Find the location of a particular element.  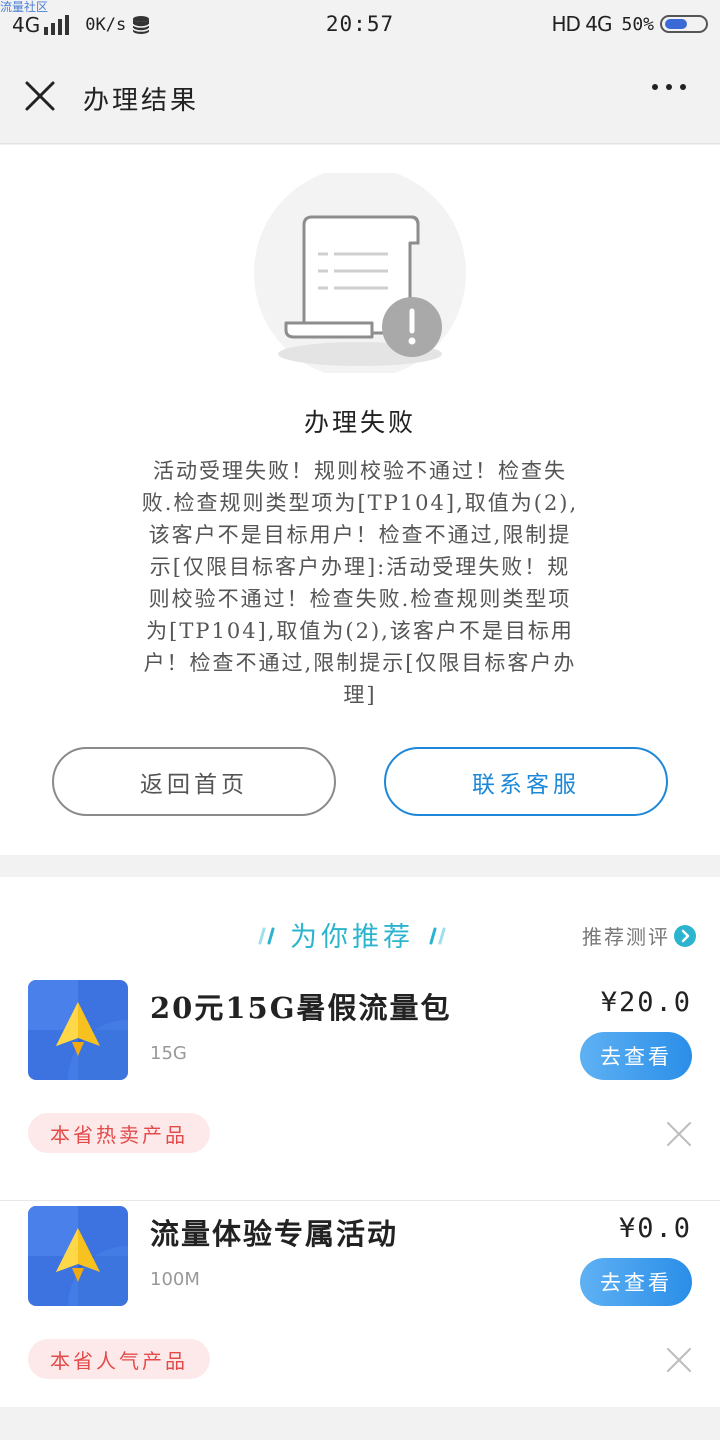

watermark: 流量社区 is located at coordinates (24, 7).